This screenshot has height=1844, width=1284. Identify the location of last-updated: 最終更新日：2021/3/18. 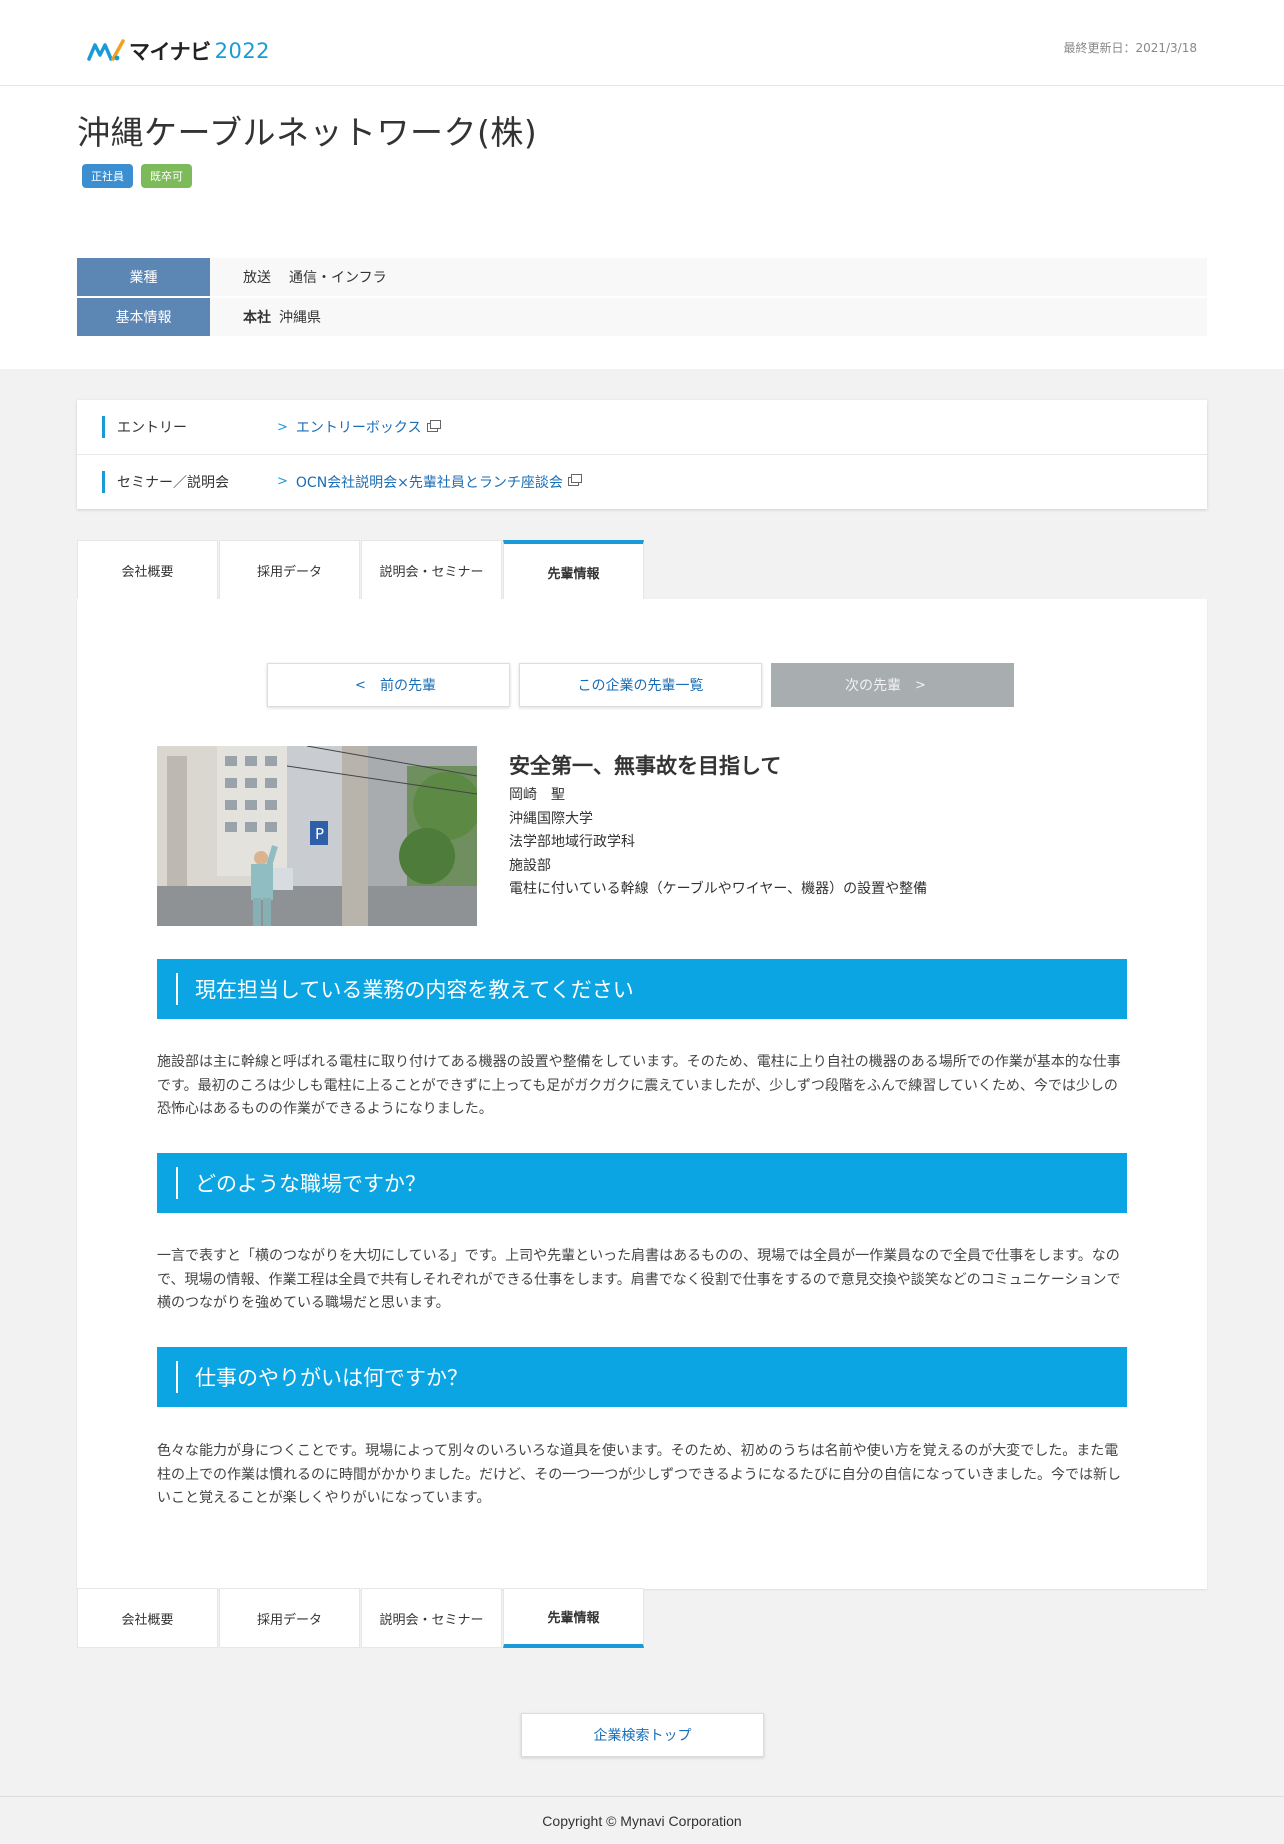
(1130, 48).